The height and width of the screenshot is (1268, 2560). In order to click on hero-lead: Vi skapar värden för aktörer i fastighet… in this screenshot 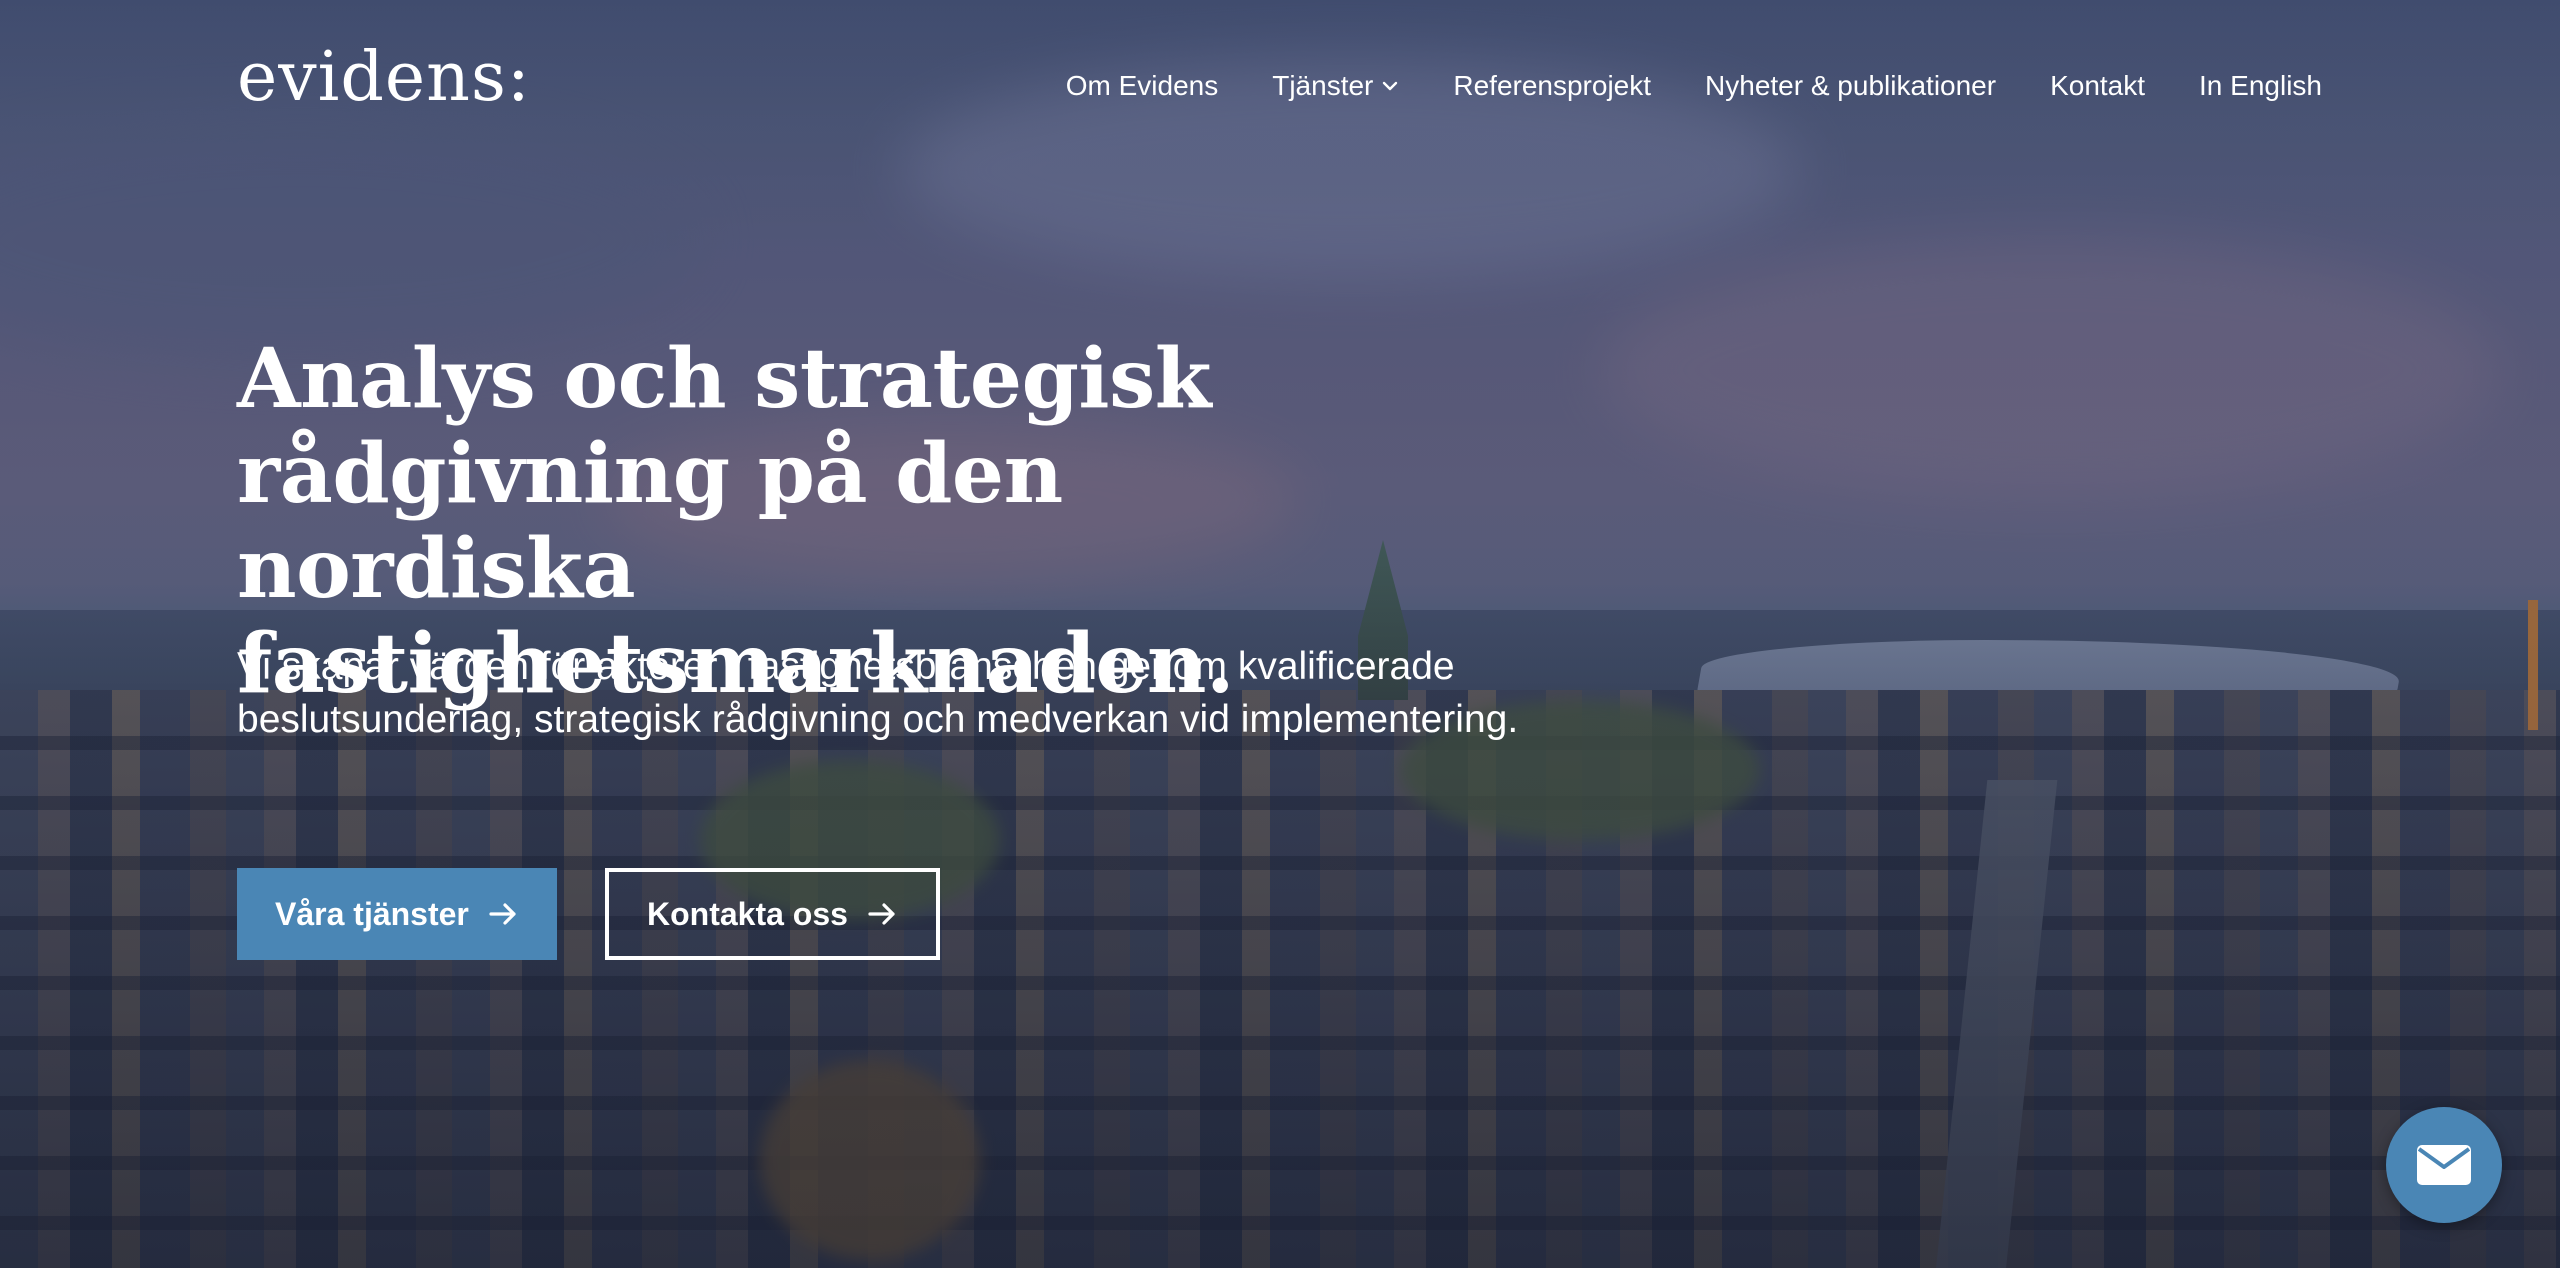, I will do `click(878, 693)`.